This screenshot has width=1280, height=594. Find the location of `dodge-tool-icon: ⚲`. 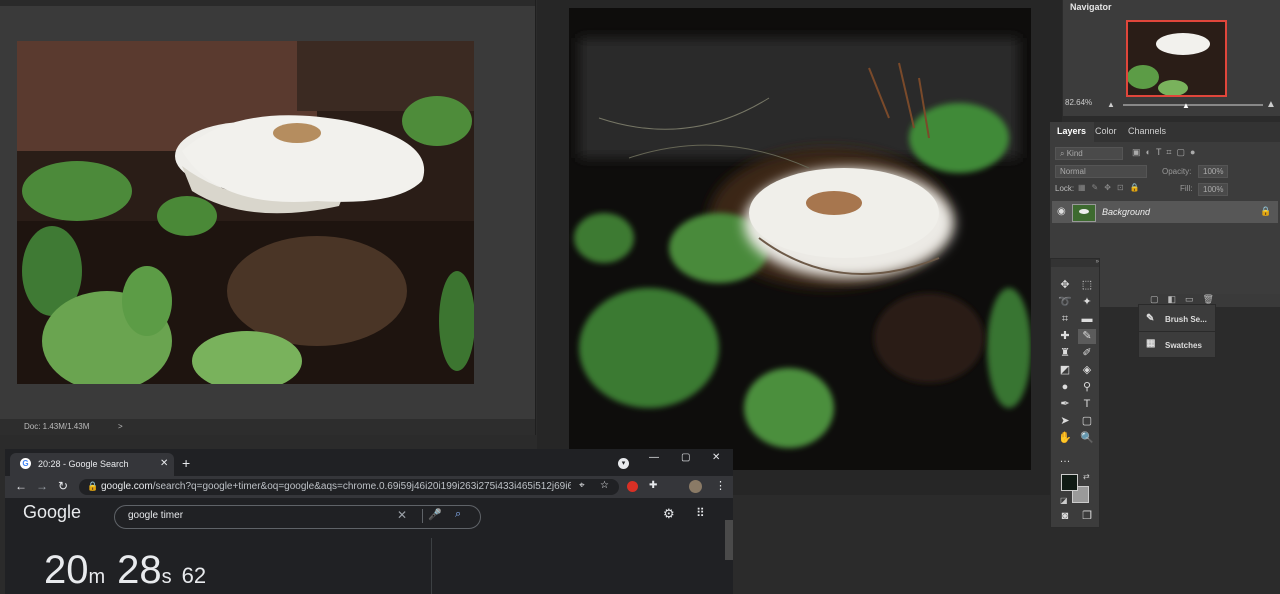

dodge-tool-icon: ⚲ is located at coordinates (1087, 387).